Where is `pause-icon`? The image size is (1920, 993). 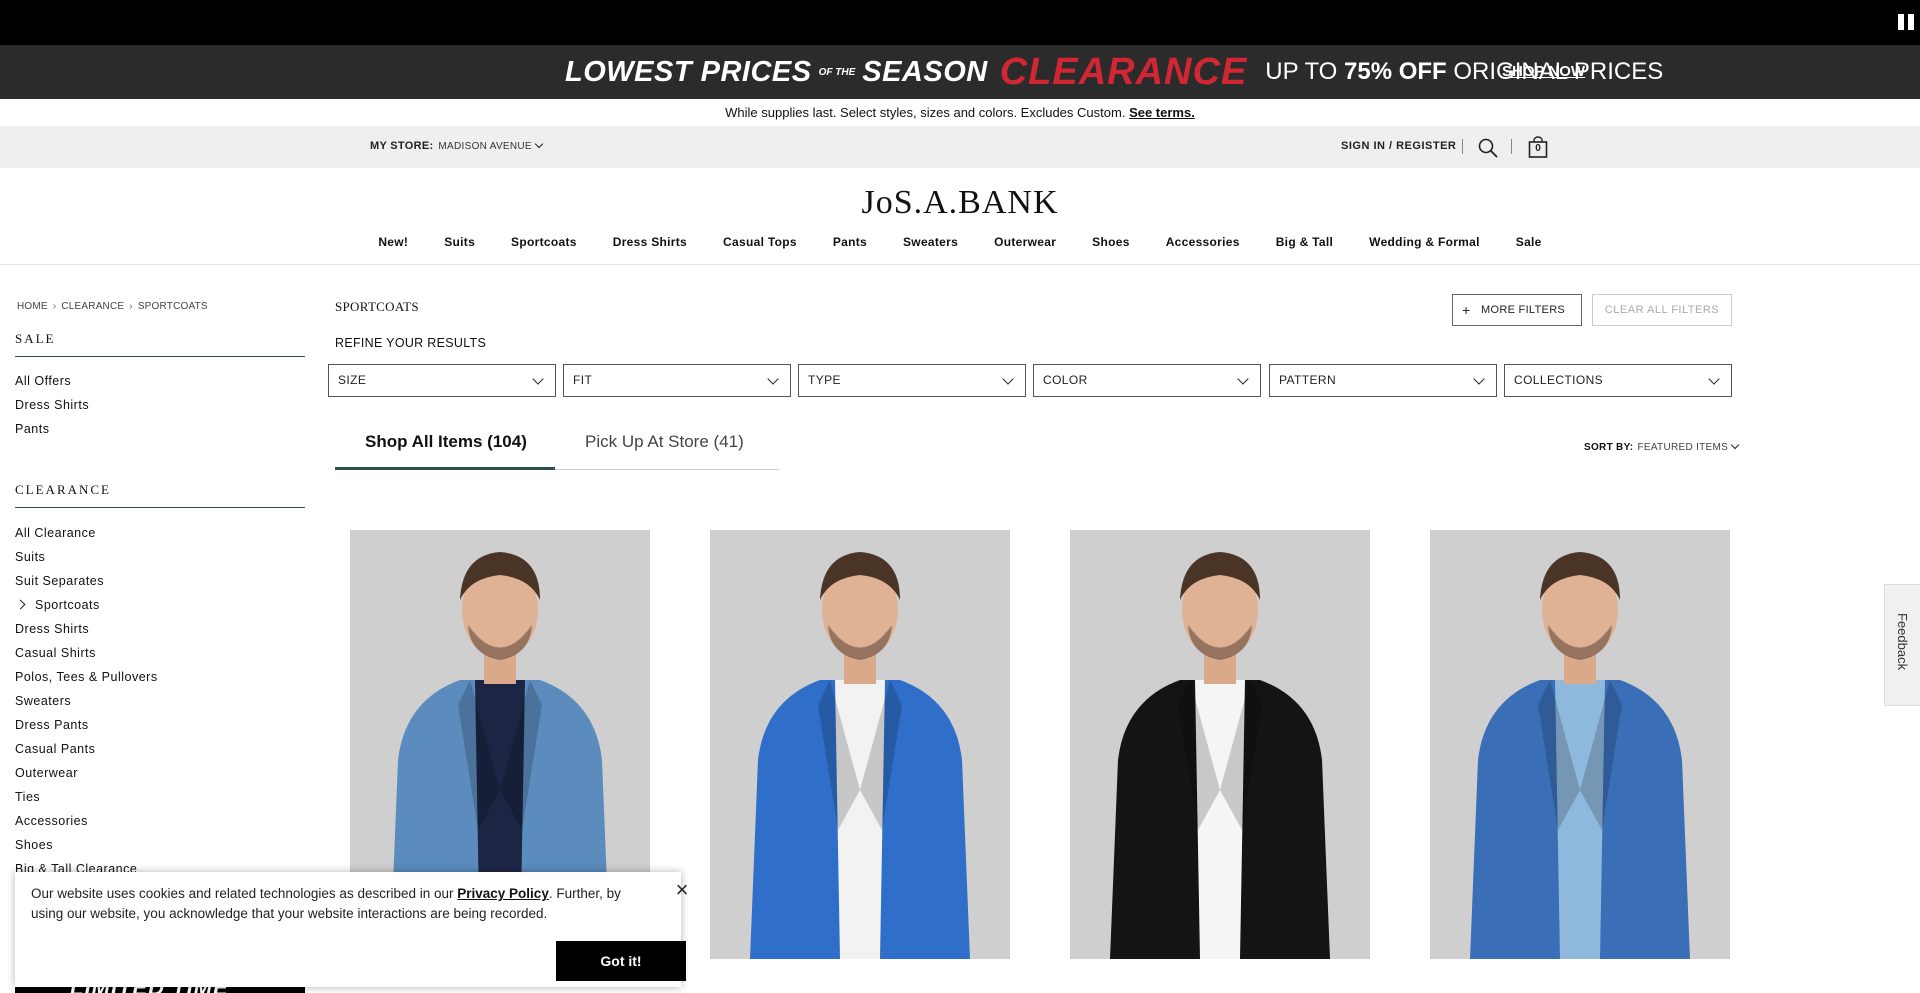
pause-icon is located at coordinates (1906, 22).